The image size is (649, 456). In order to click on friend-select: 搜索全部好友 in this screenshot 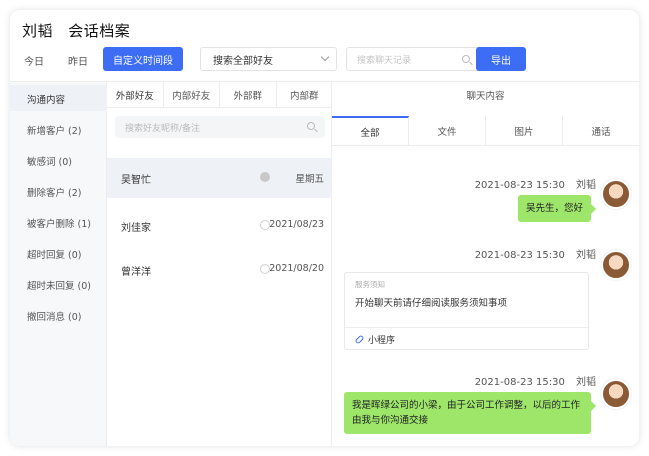, I will do `click(268, 59)`.